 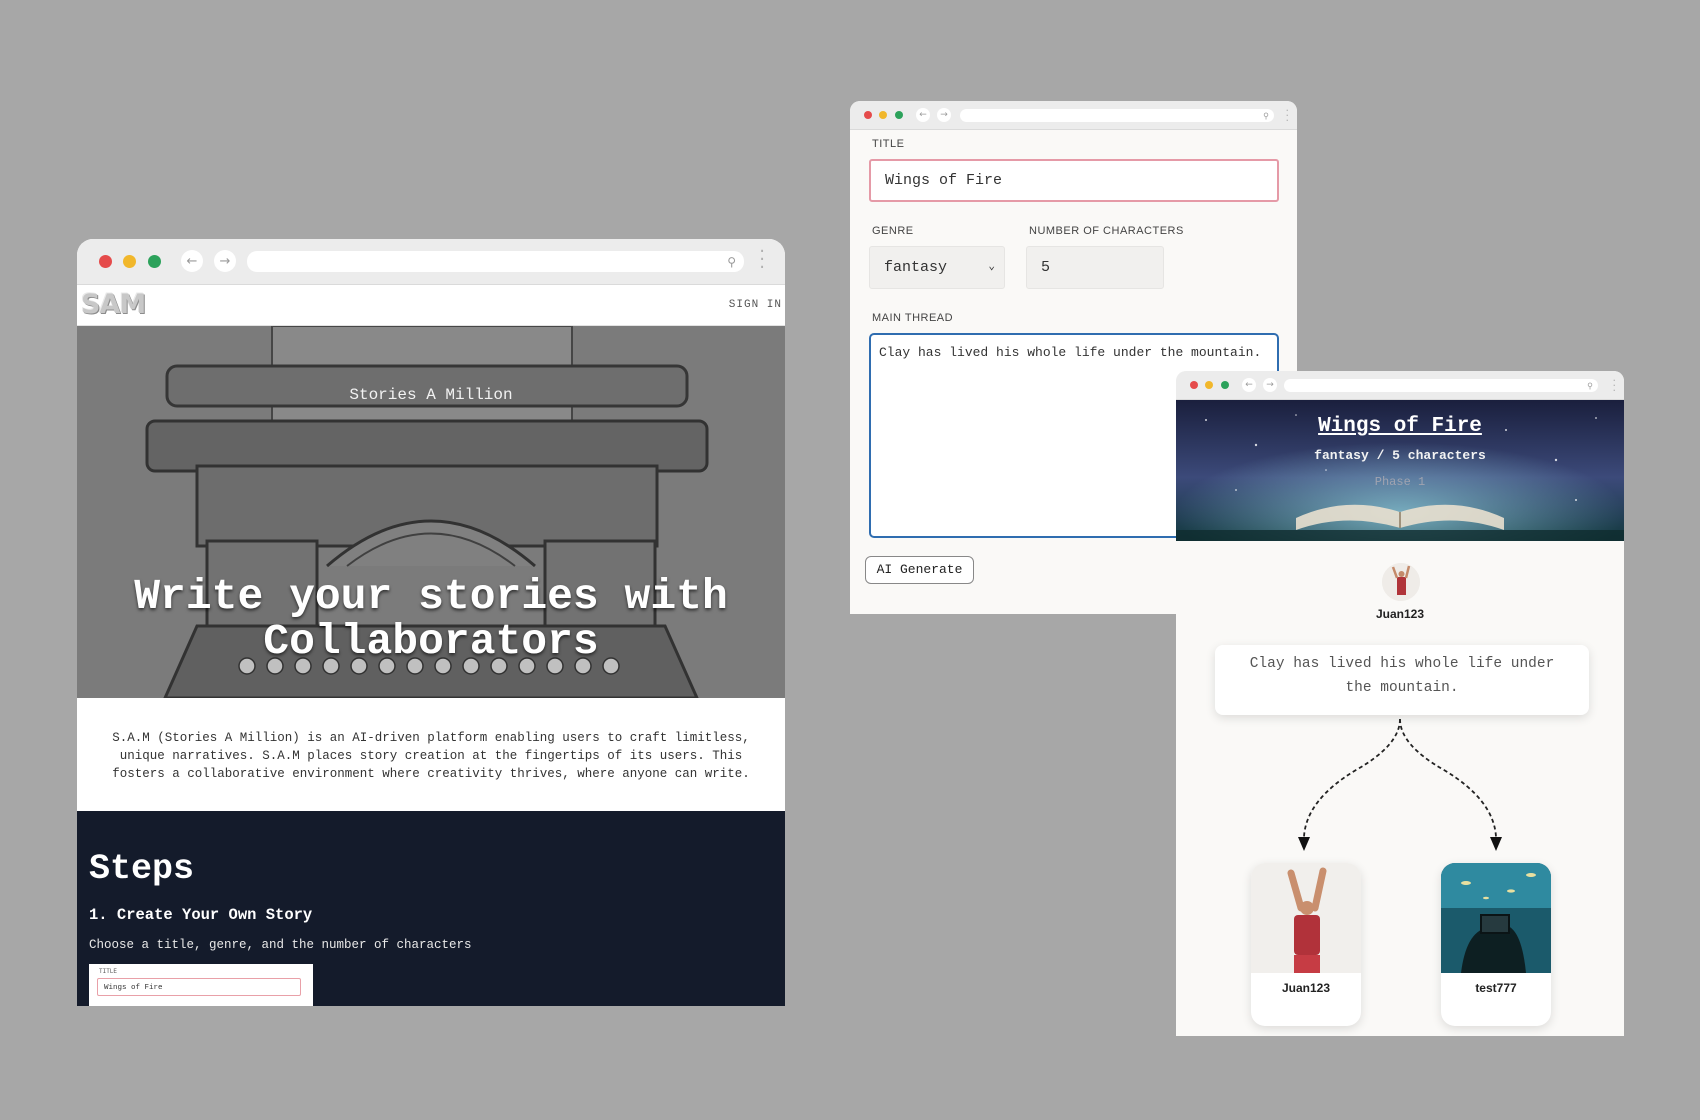 I want to click on sam-logo: SAM, so click(x=113, y=304).